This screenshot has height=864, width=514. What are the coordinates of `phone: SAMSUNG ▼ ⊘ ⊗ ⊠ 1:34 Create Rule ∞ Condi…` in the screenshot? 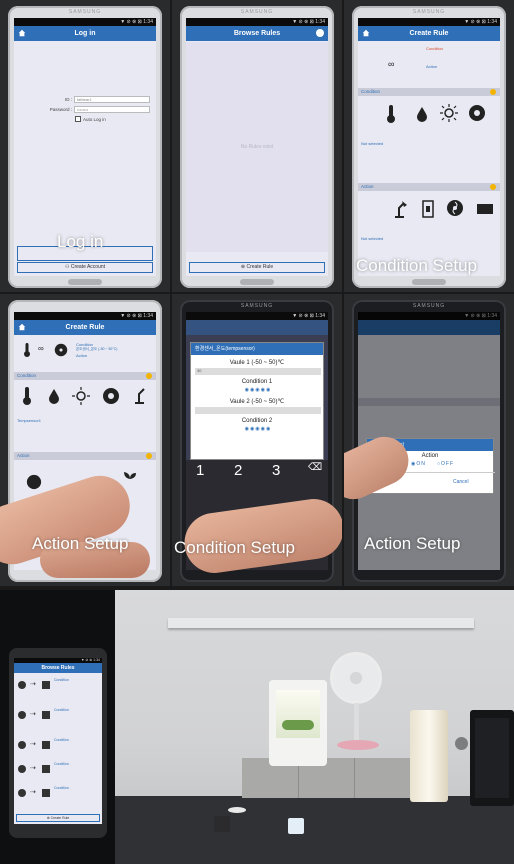 It's located at (429, 147).